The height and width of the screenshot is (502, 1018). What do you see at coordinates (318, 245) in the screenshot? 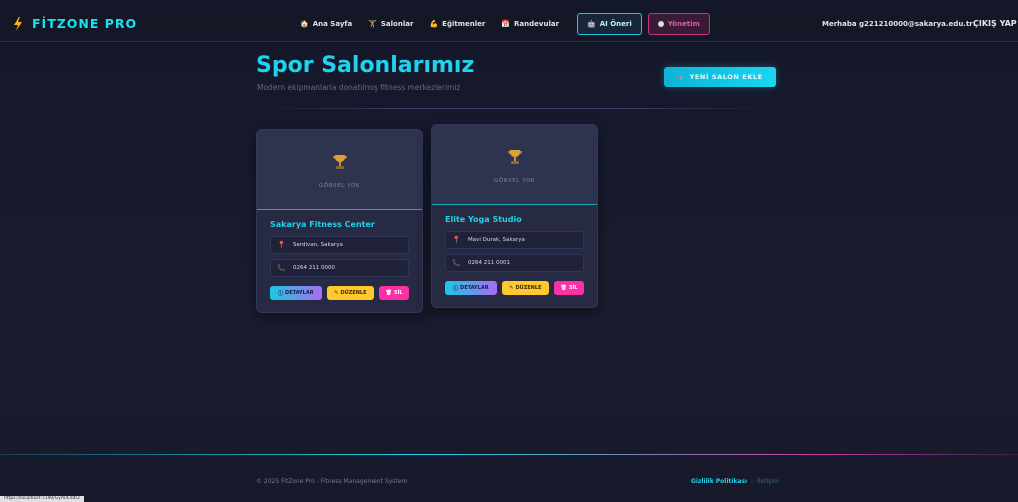
I see `gym-location-text: Serdivan, Sakarya` at bounding box center [318, 245].